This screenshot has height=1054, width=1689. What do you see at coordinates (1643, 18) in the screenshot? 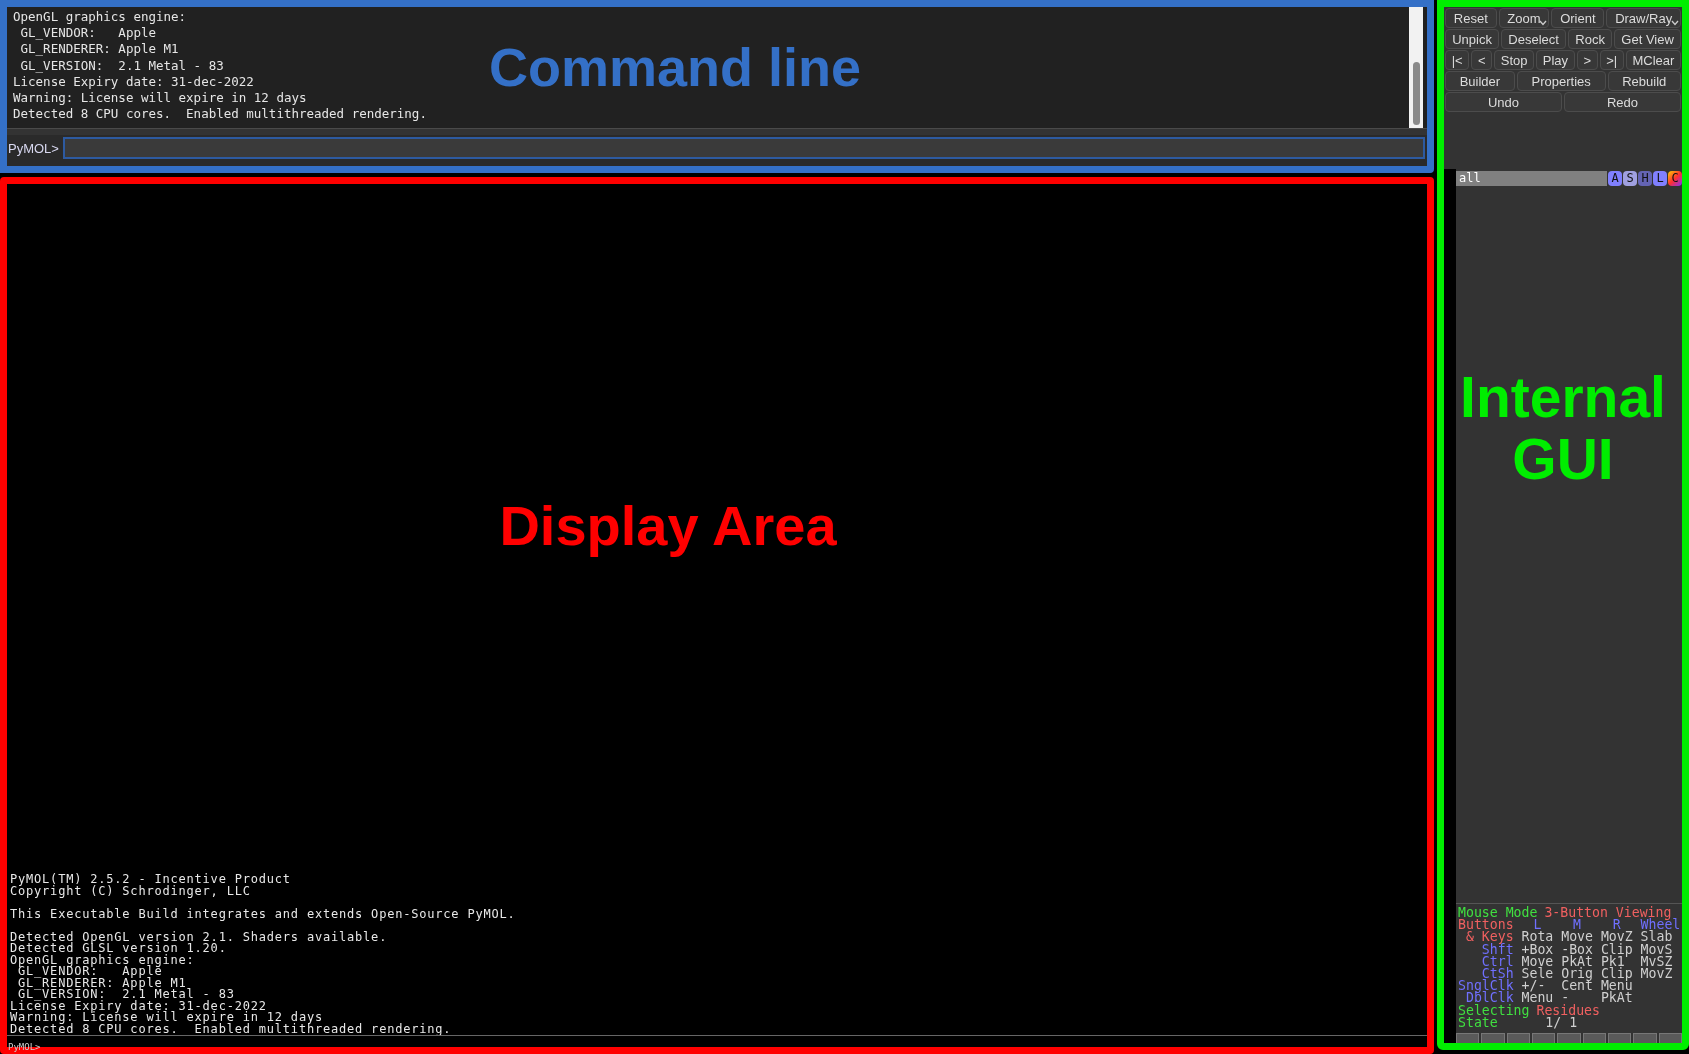
I see `toolbar-button: Draw/Ray` at bounding box center [1643, 18].